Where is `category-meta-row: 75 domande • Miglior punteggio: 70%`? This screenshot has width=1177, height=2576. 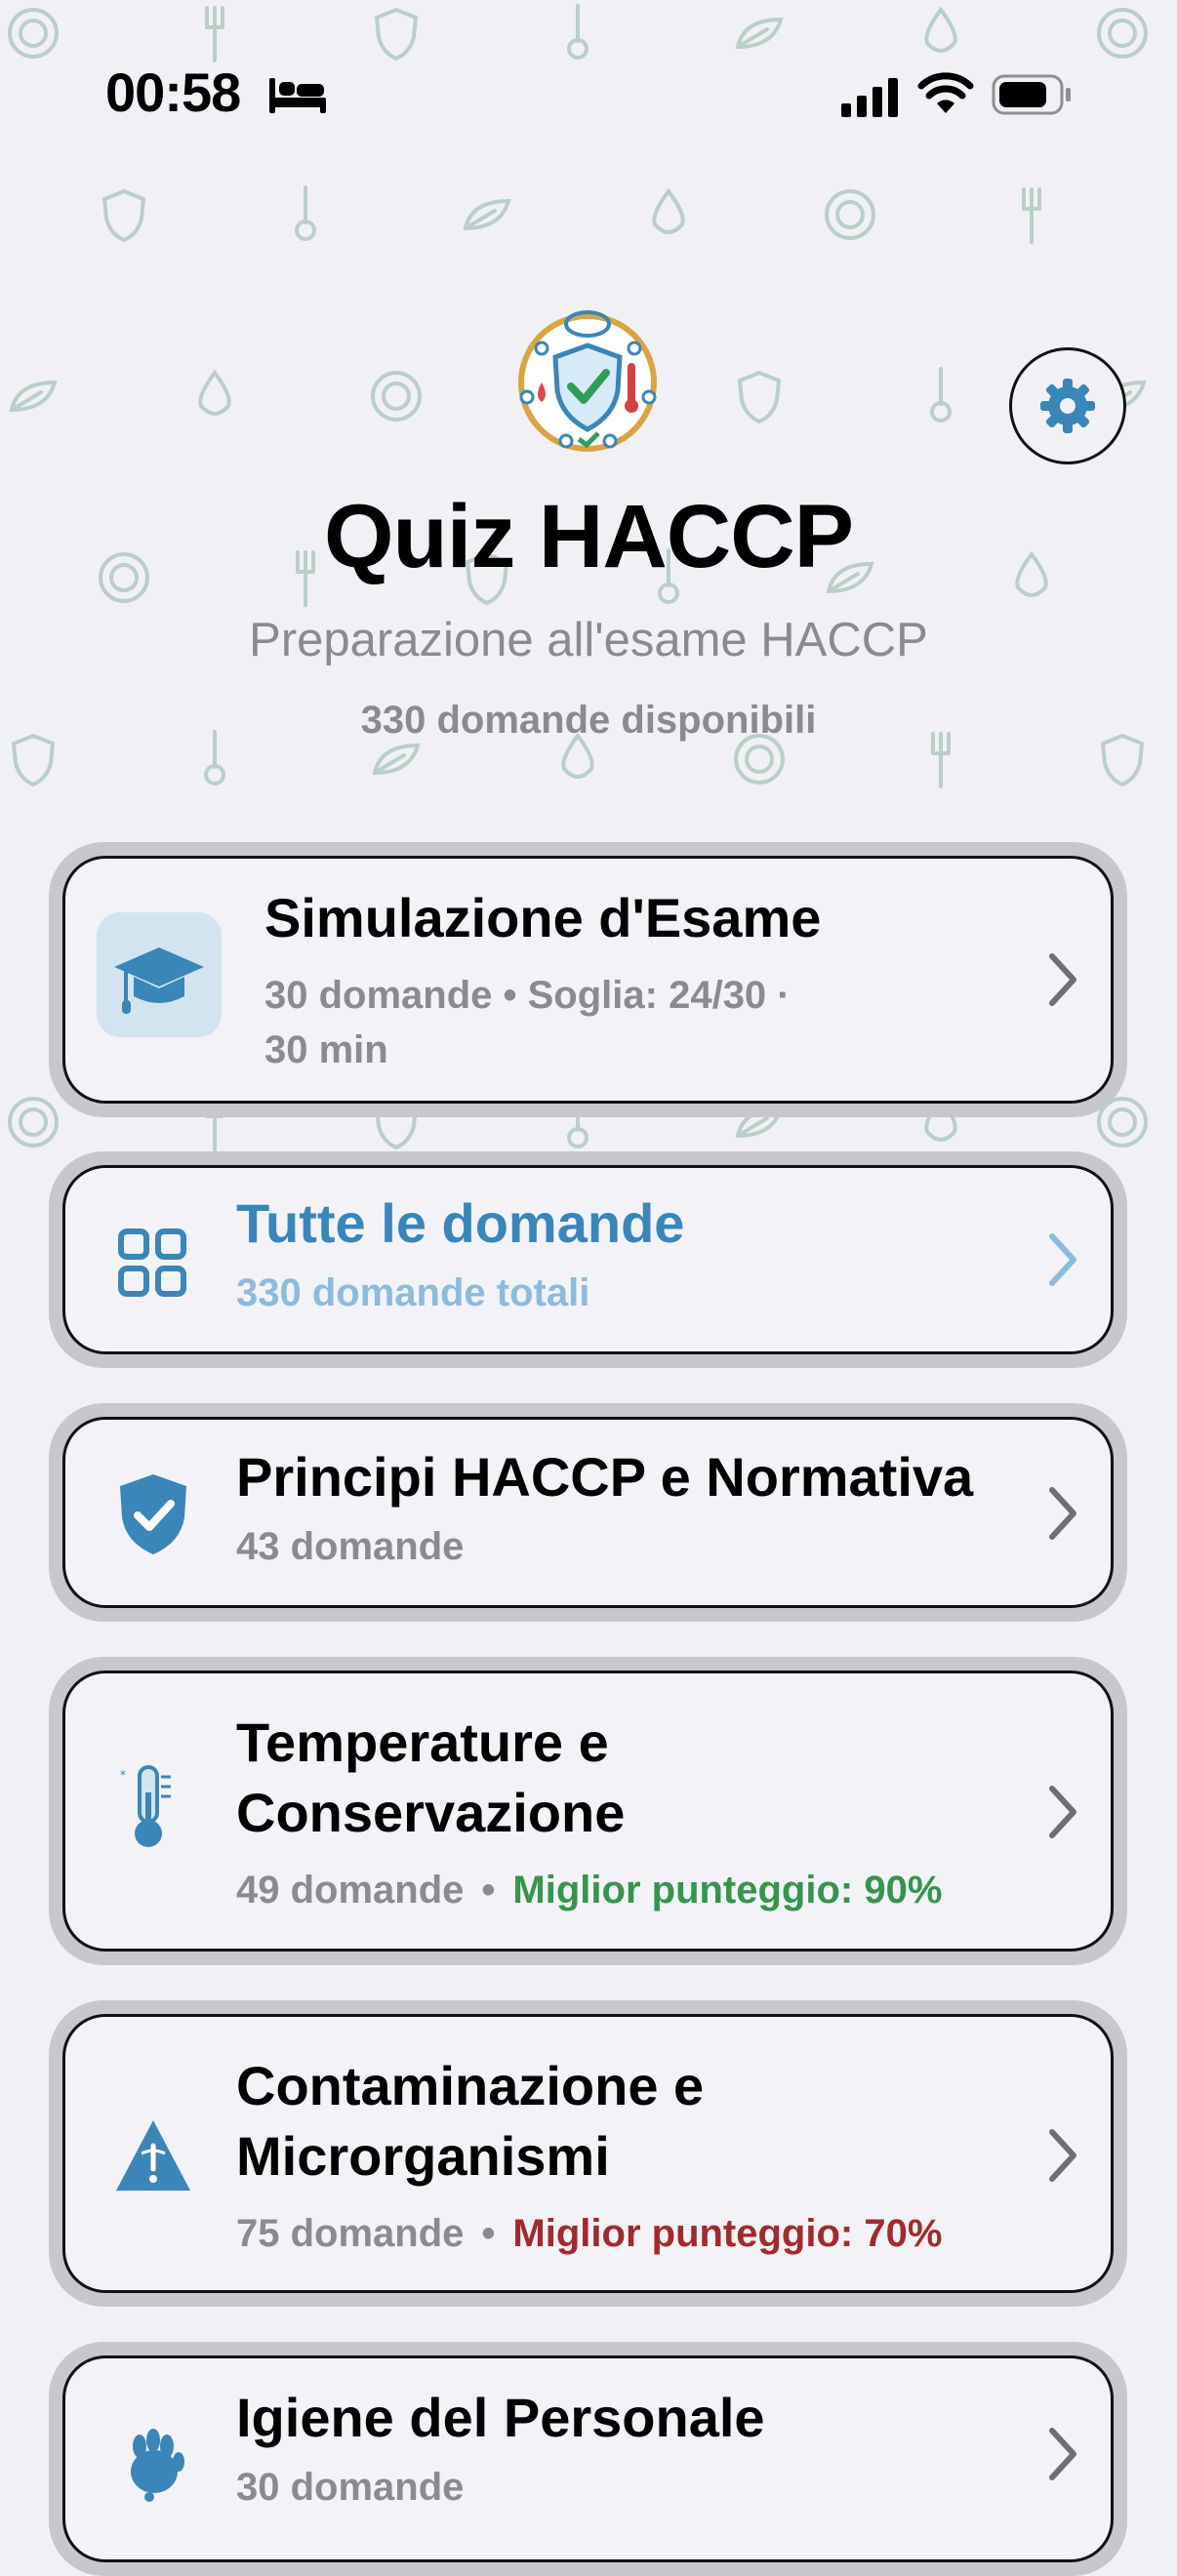
category-meta-row: 75 domande • Miglior punteggio: 70% is located at coordinates (589, 2233).